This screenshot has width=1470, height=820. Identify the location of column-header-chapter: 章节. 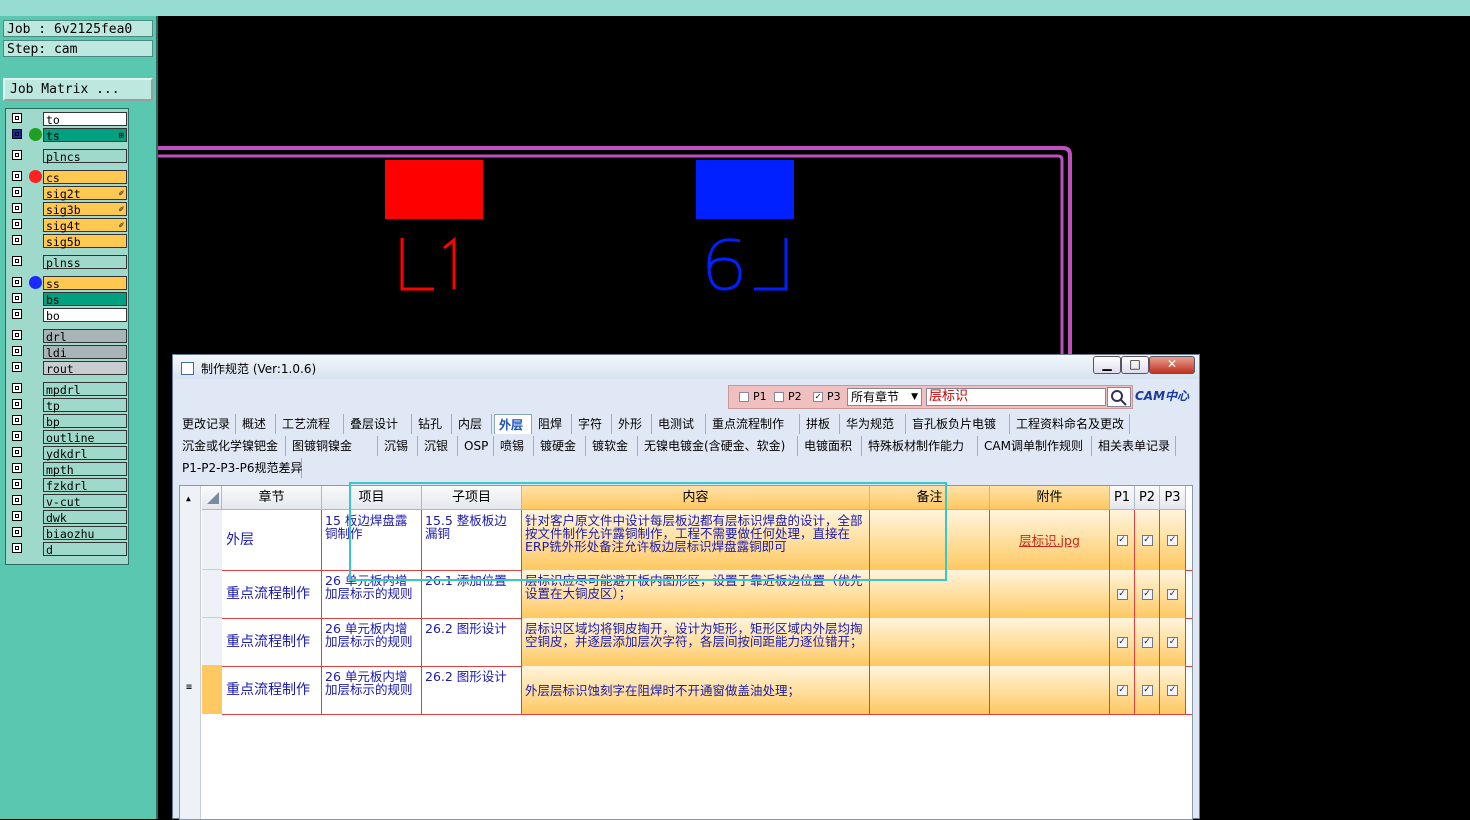
(272, 498).